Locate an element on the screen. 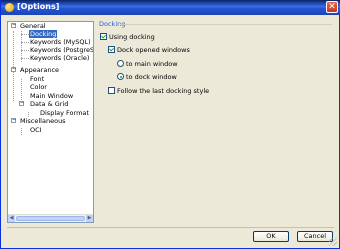 This screenshot has height=249, width=340. tree-item-keywords-oracle: Keywords (Oracle) is located at coordinates (59, 58).